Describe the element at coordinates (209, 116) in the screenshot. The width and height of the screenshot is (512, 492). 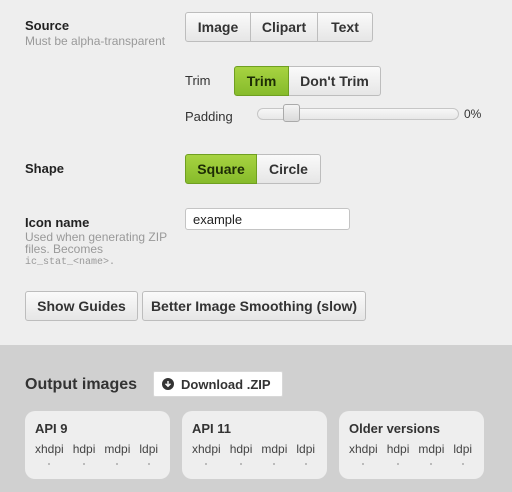
I see `padding-label: Padding` at that location.